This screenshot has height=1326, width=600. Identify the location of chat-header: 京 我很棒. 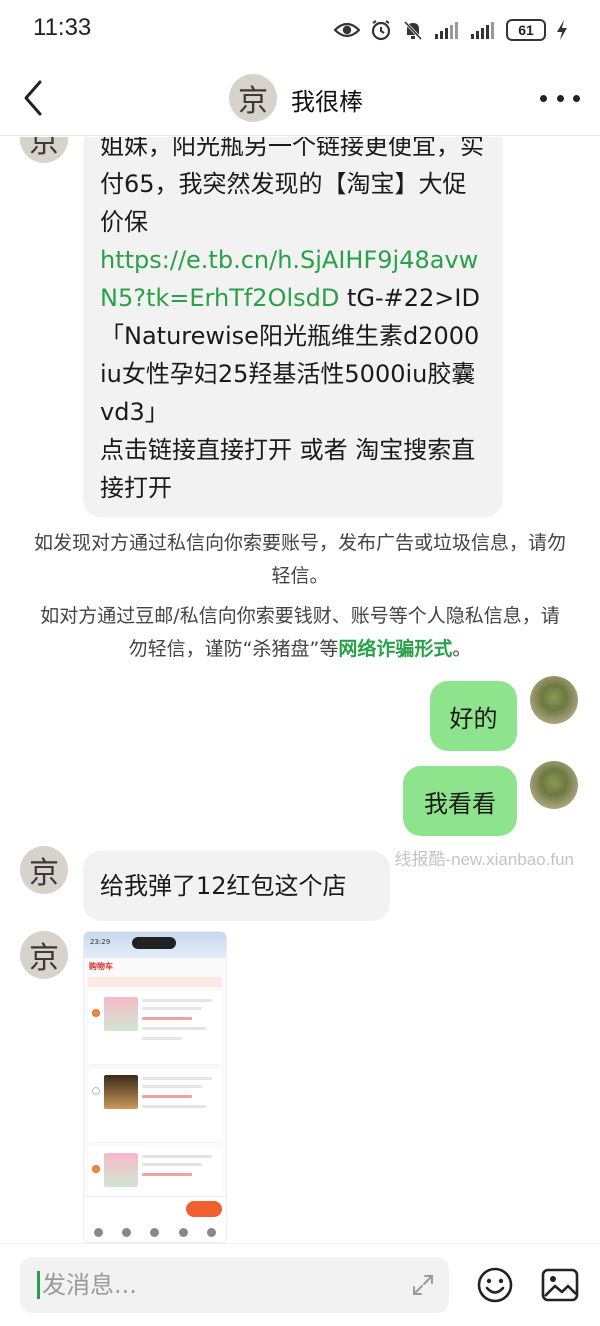
(300, 99).